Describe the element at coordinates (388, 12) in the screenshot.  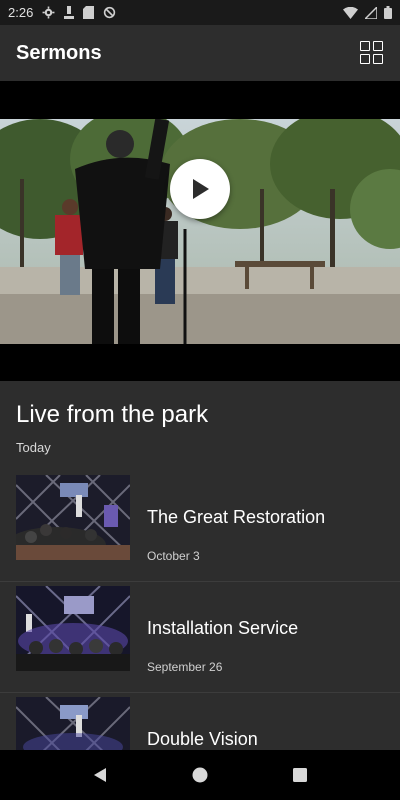
I see `battery-icon` at that location.